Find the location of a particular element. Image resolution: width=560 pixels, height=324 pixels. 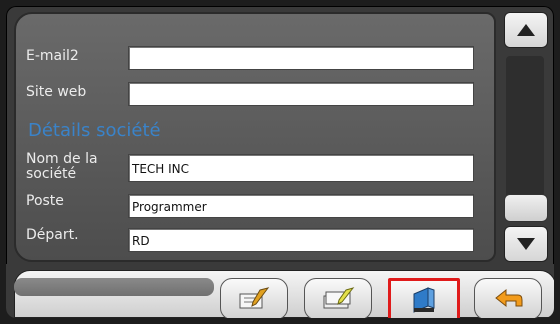

email2-label: E-mail2 is located at coordinates (52, 56).